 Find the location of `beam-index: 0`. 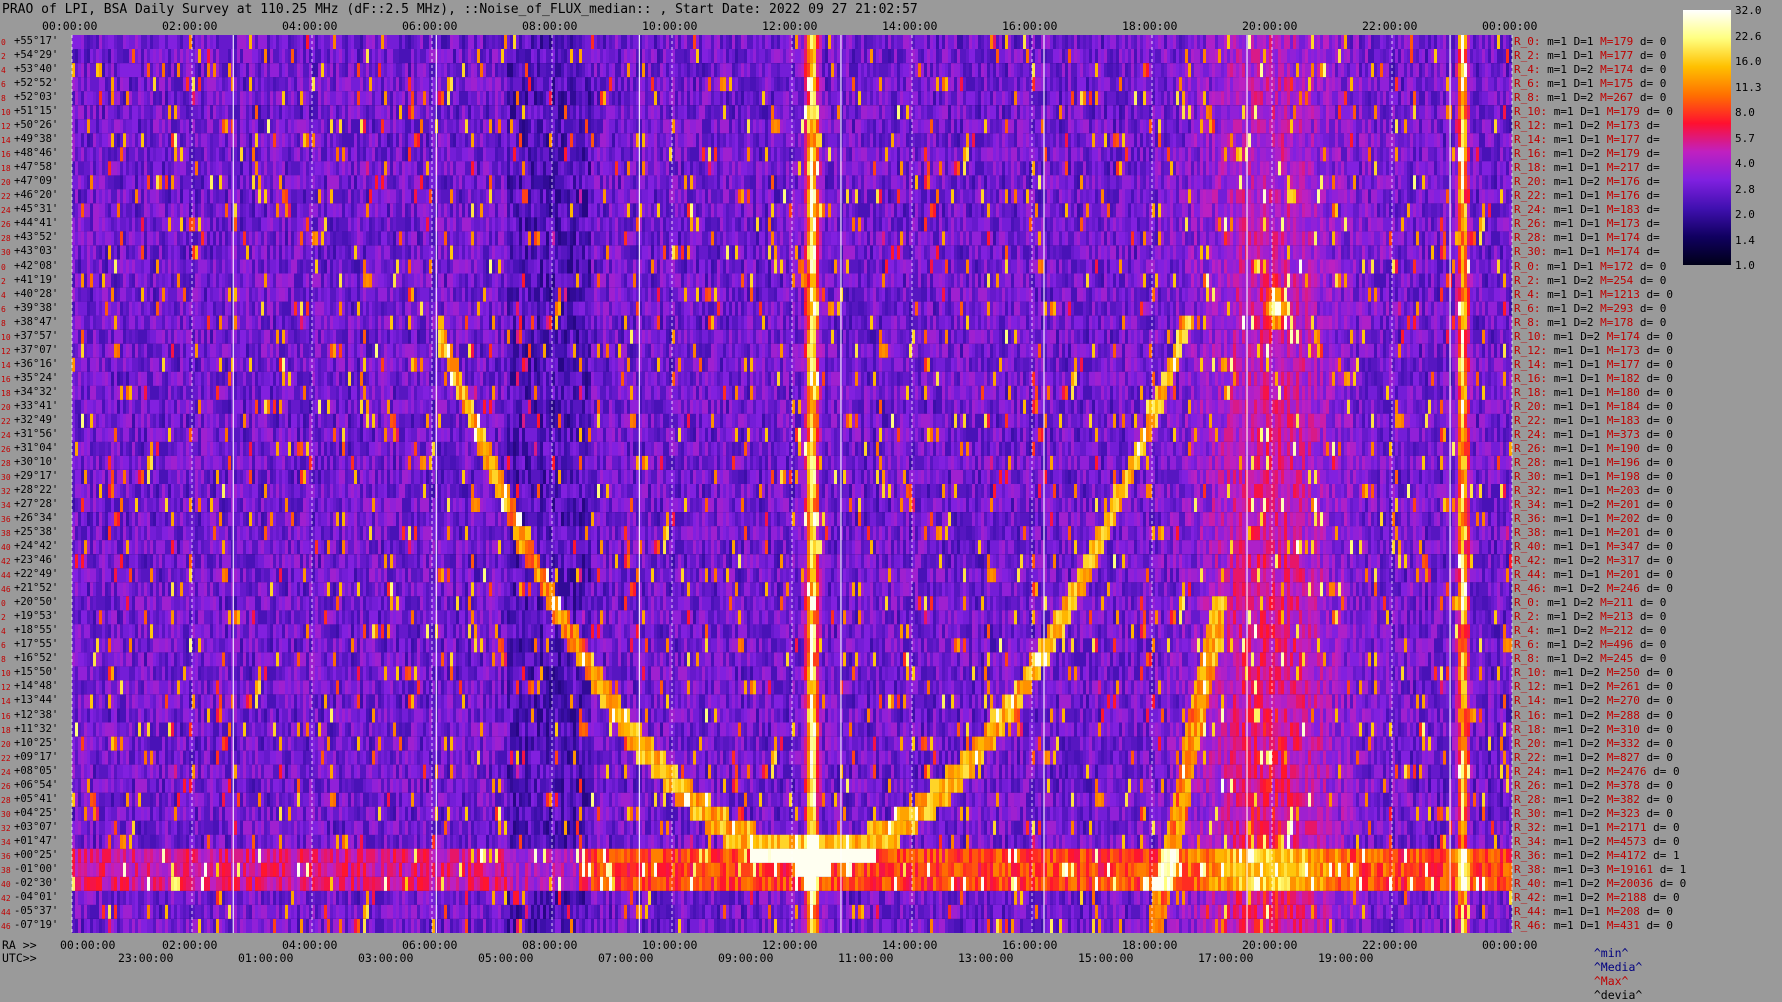

beam-index: 0 is located at coordinates (3, 604).